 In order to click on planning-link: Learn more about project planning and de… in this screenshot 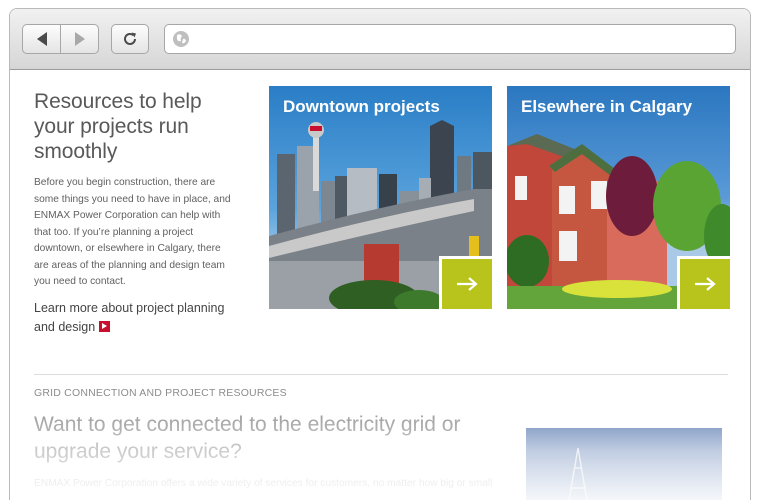, I will do `click(134, 318)`.